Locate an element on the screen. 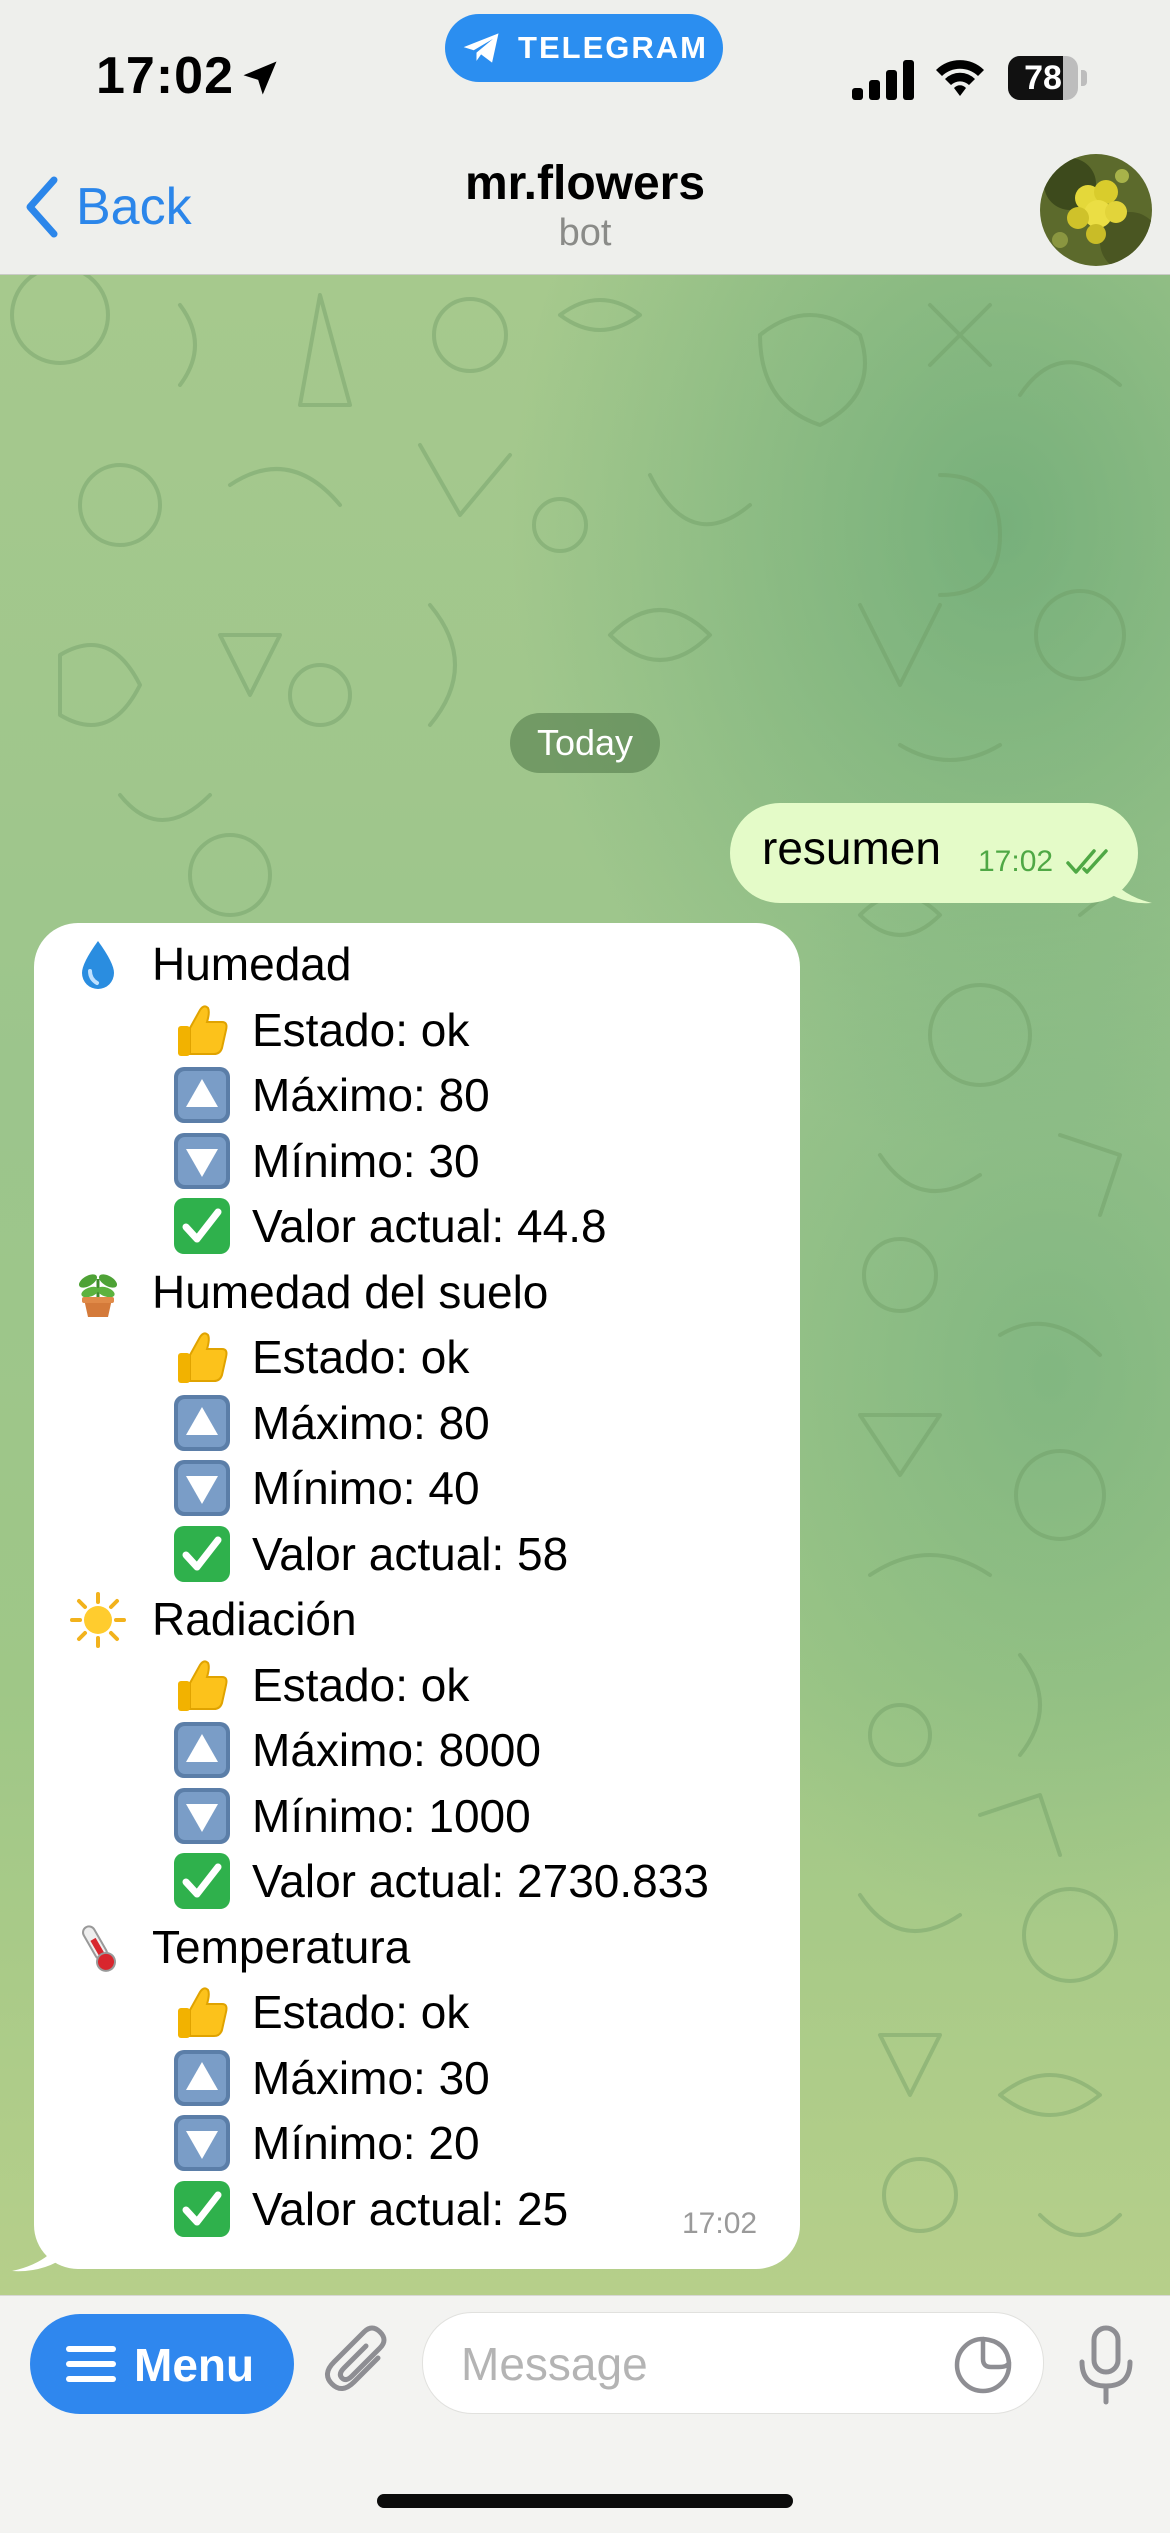  outgoing-message: resumen 17:02 is located at coordinates (934, 853).